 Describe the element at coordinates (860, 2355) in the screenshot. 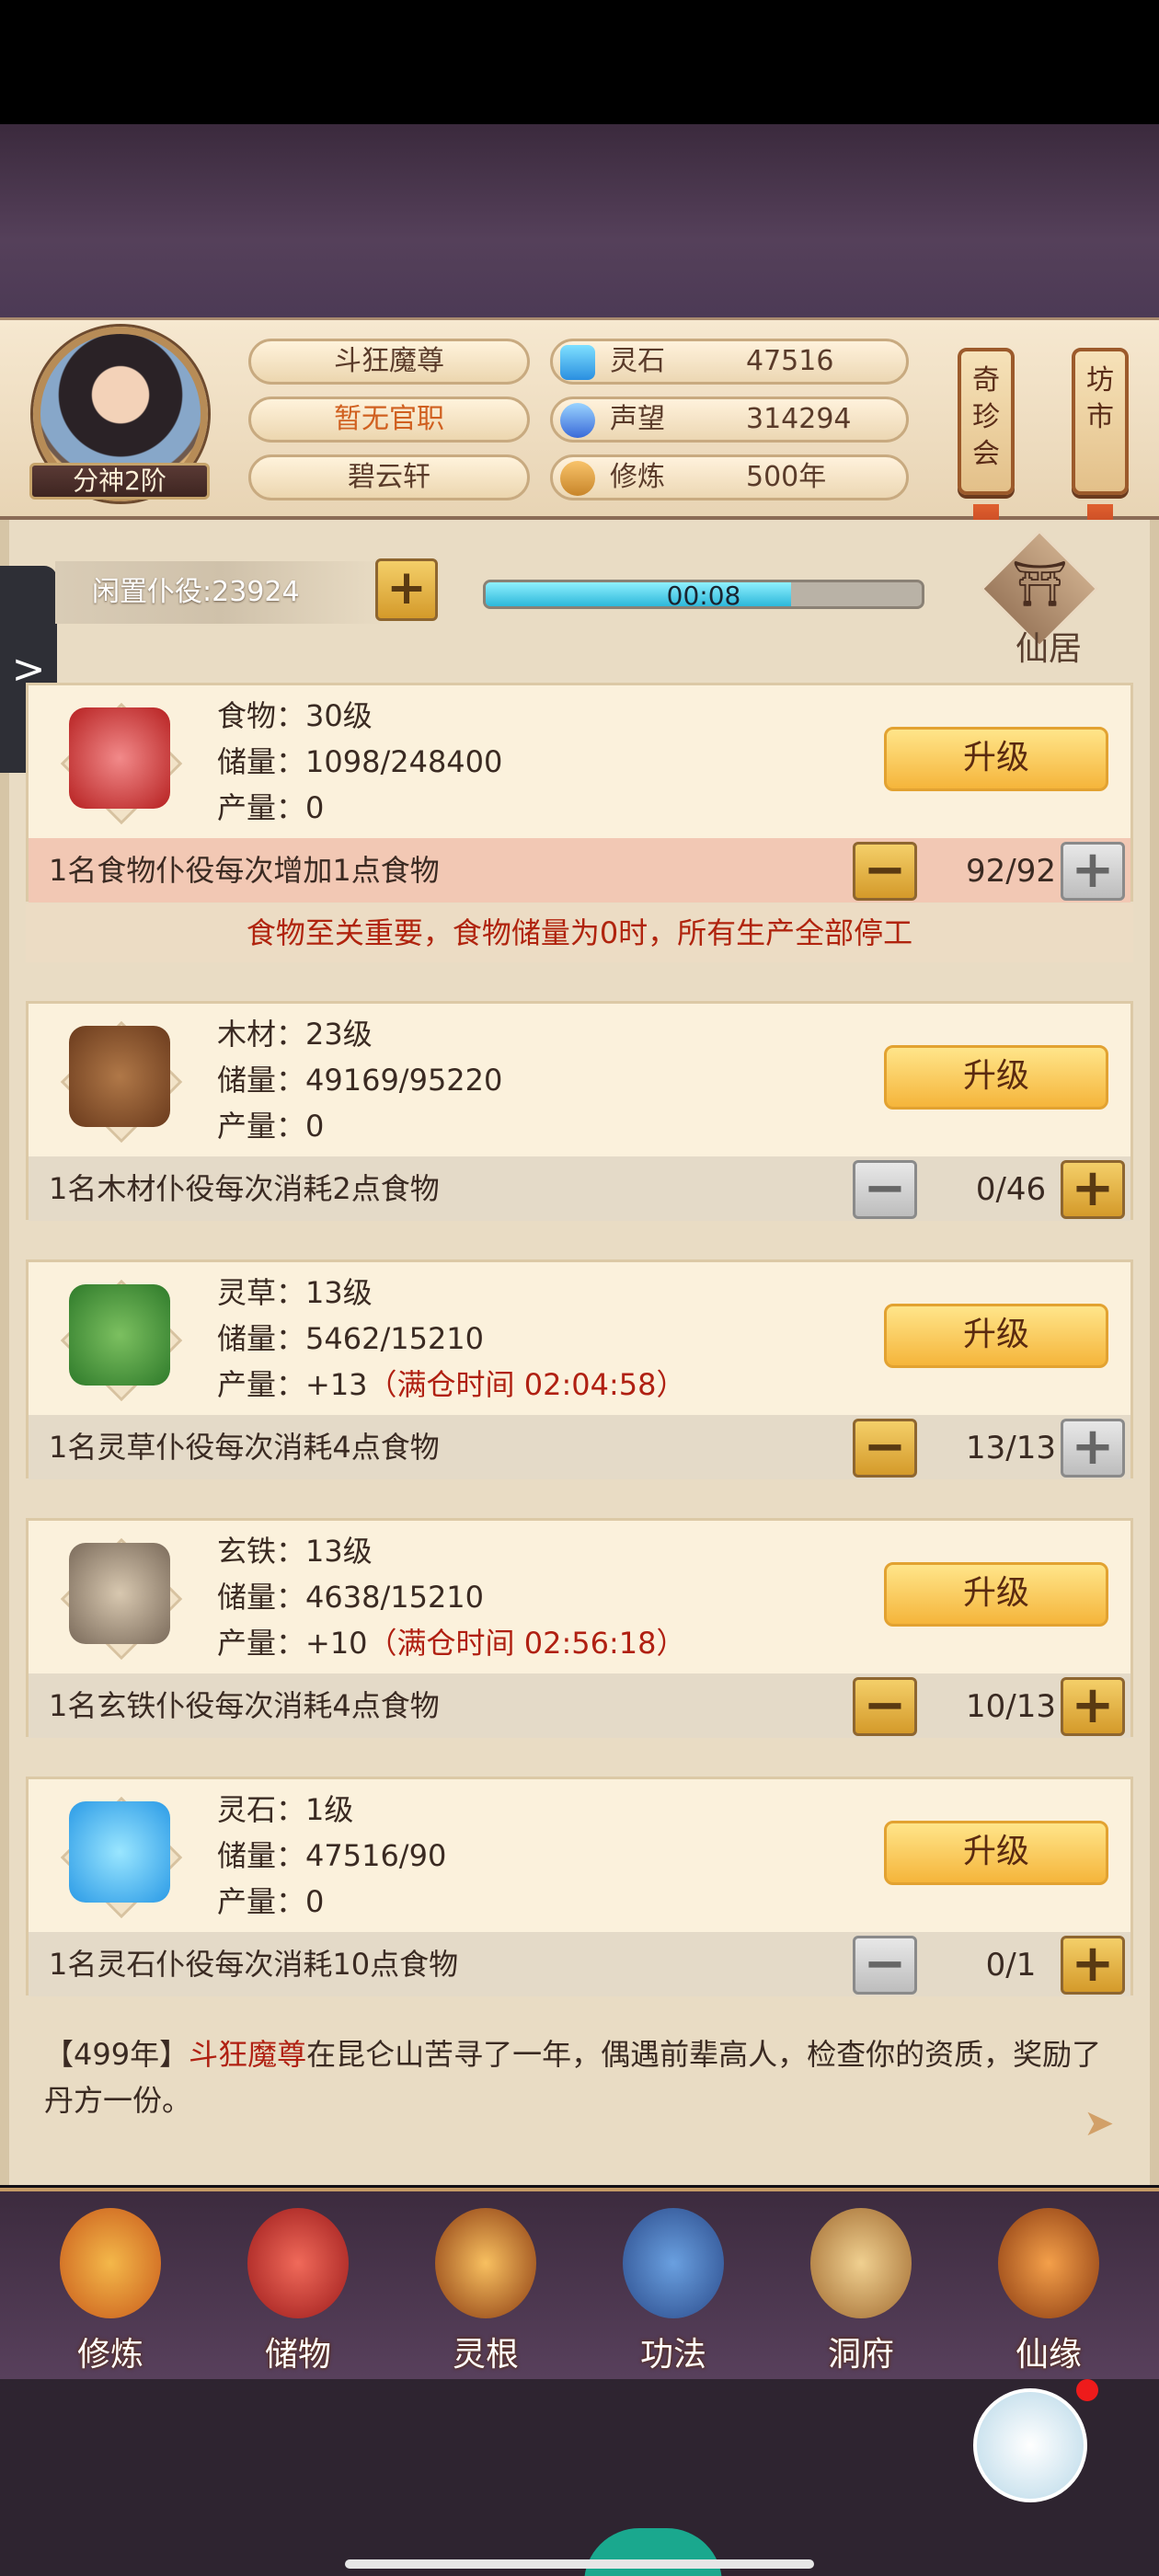

I see `nav-label: 洞府` at that location.